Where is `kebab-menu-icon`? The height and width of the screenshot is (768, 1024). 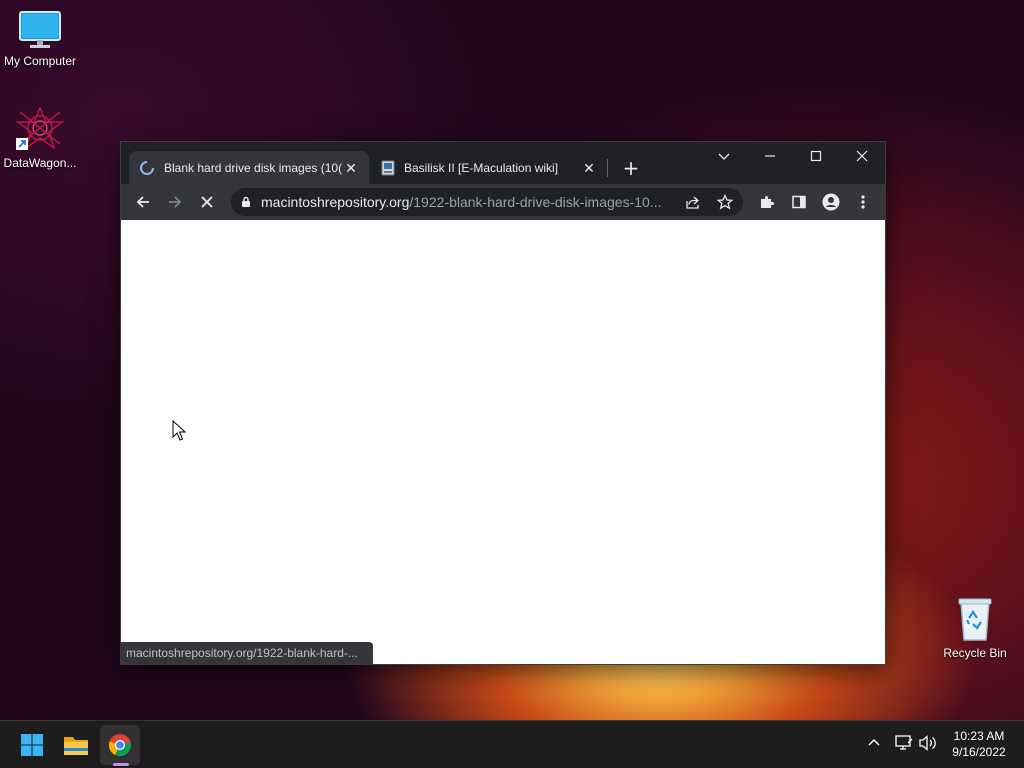
kebab-menu-icon is located at coordinates (863, 202).